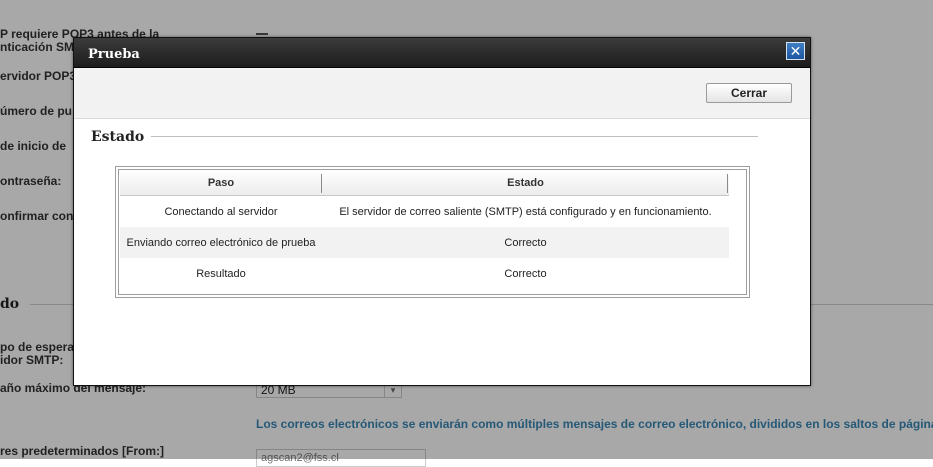  Describe the element at coordinates (749, 93) in the screenshot. I see `cerrar-button: Cerrar` at that location.